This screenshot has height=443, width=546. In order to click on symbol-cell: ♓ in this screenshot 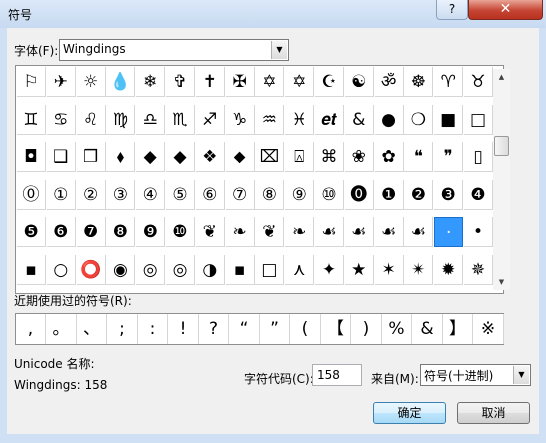, I will do `click(300, 119)`.